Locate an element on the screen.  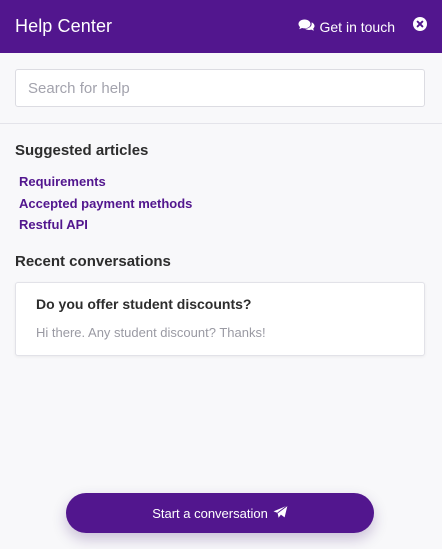
paper-plane-icon is located at coordinates (278, 513).